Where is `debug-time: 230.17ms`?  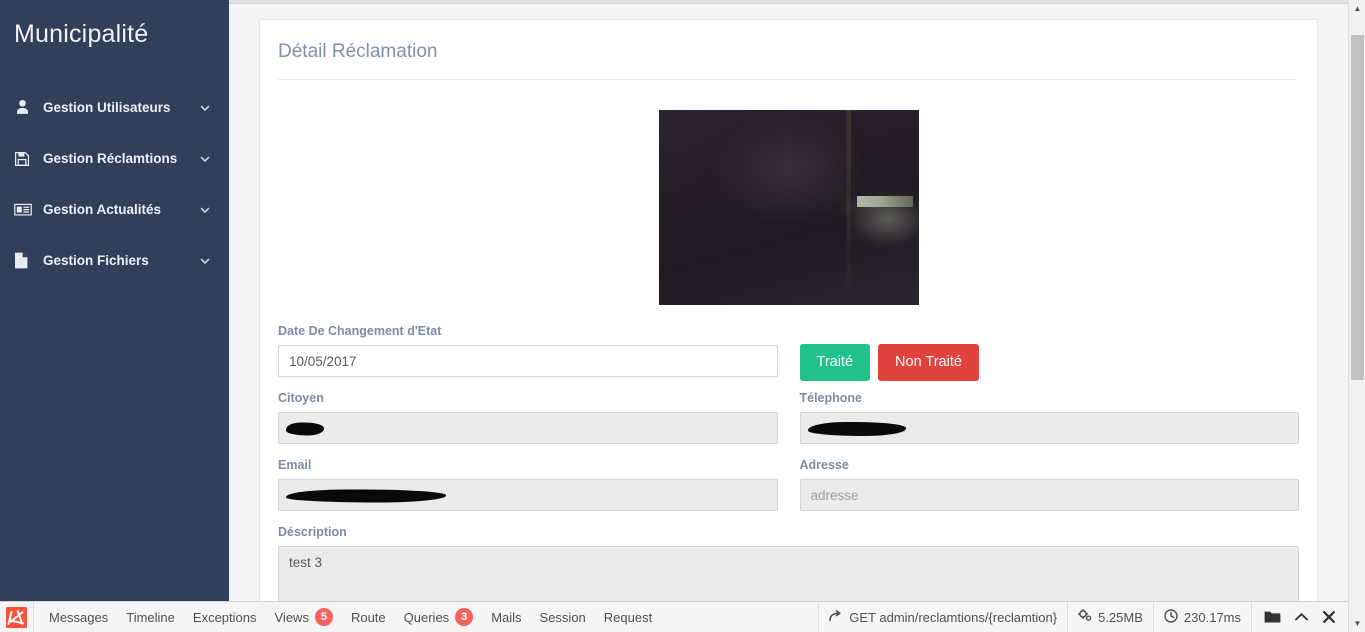 debug-time: 230.17ms is located at coordinates (1201, 617).